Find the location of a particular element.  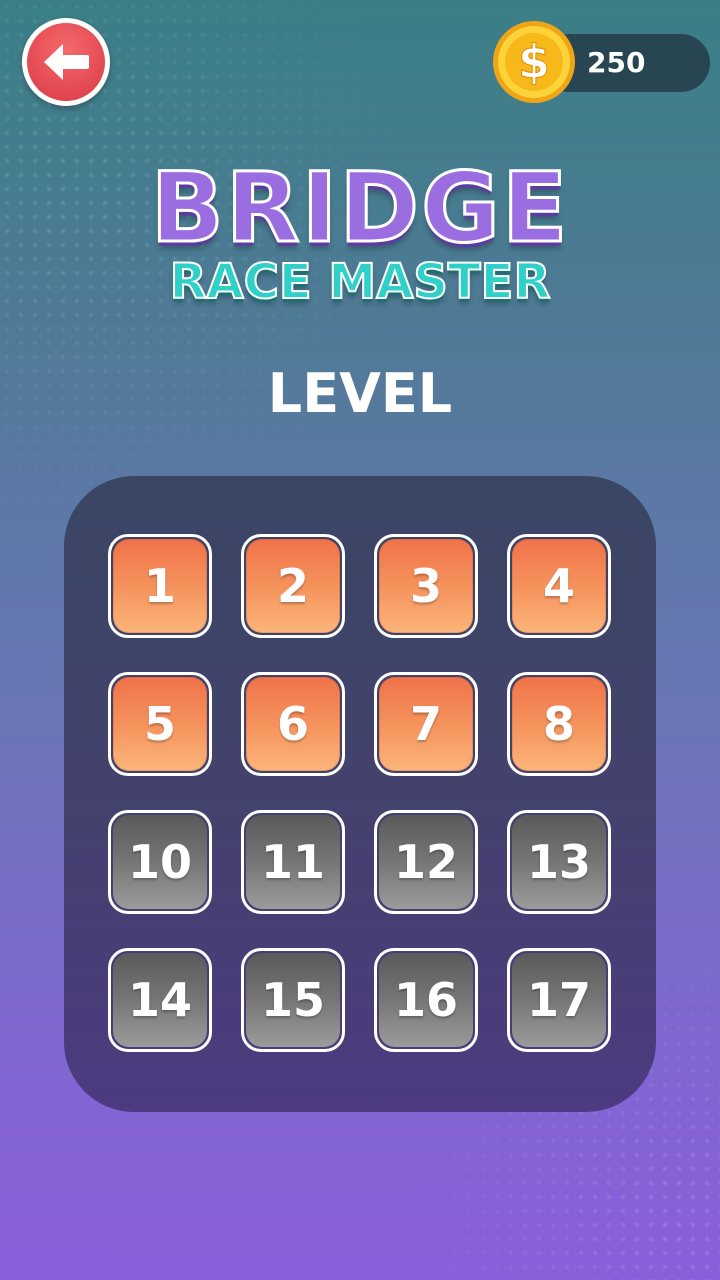

level-number: 17 is located at coordinates (558, 1000).